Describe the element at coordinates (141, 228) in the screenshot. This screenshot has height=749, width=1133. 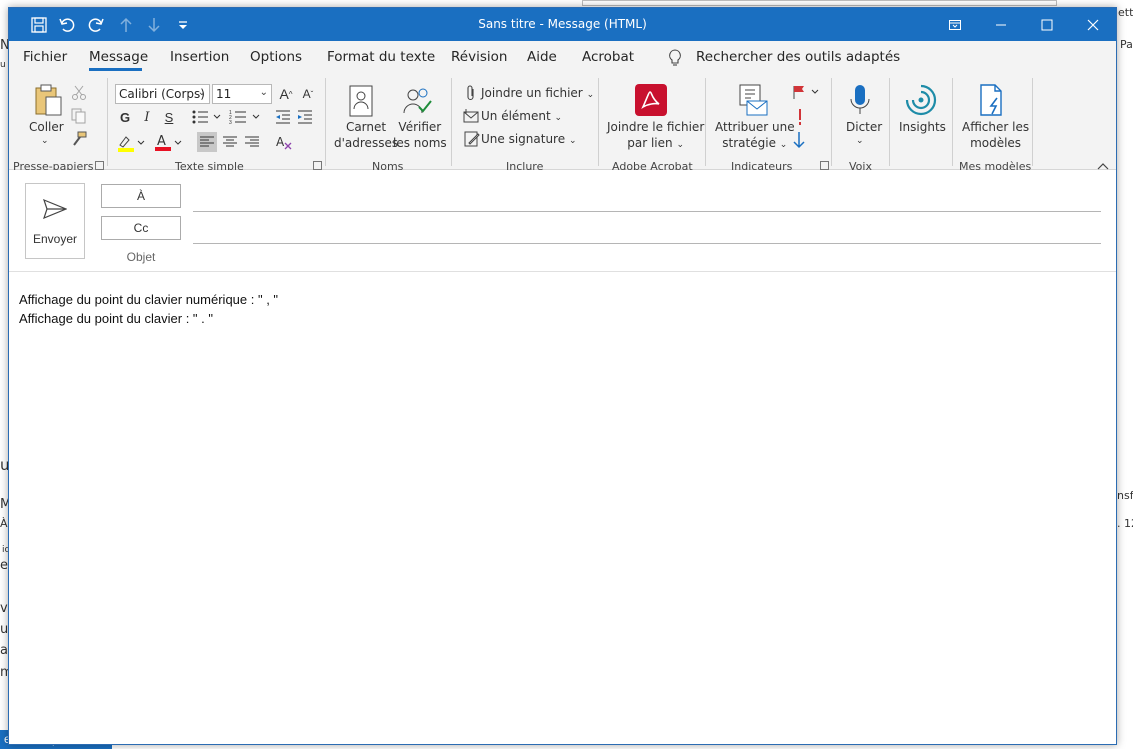
I see `cc-button: Cc` at that location.